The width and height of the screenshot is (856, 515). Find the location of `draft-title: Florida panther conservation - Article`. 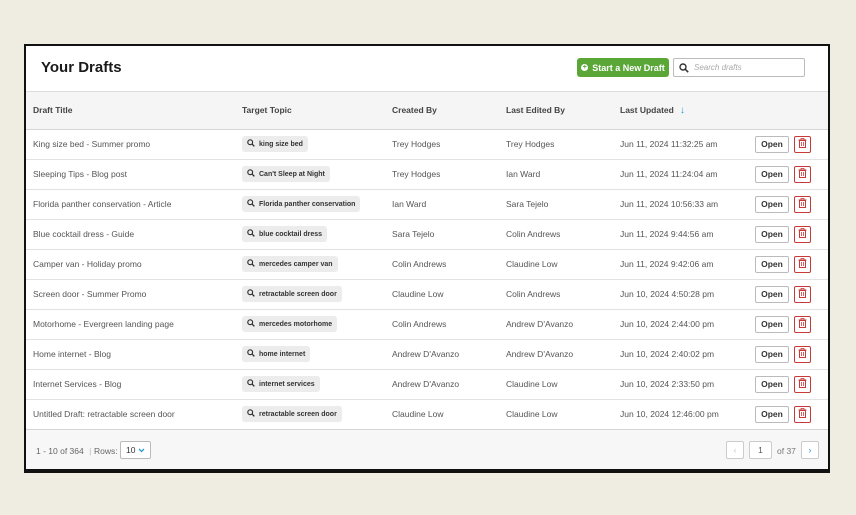

draft-title: Florida panther conservation - Article is located at coordinates (102, 204).